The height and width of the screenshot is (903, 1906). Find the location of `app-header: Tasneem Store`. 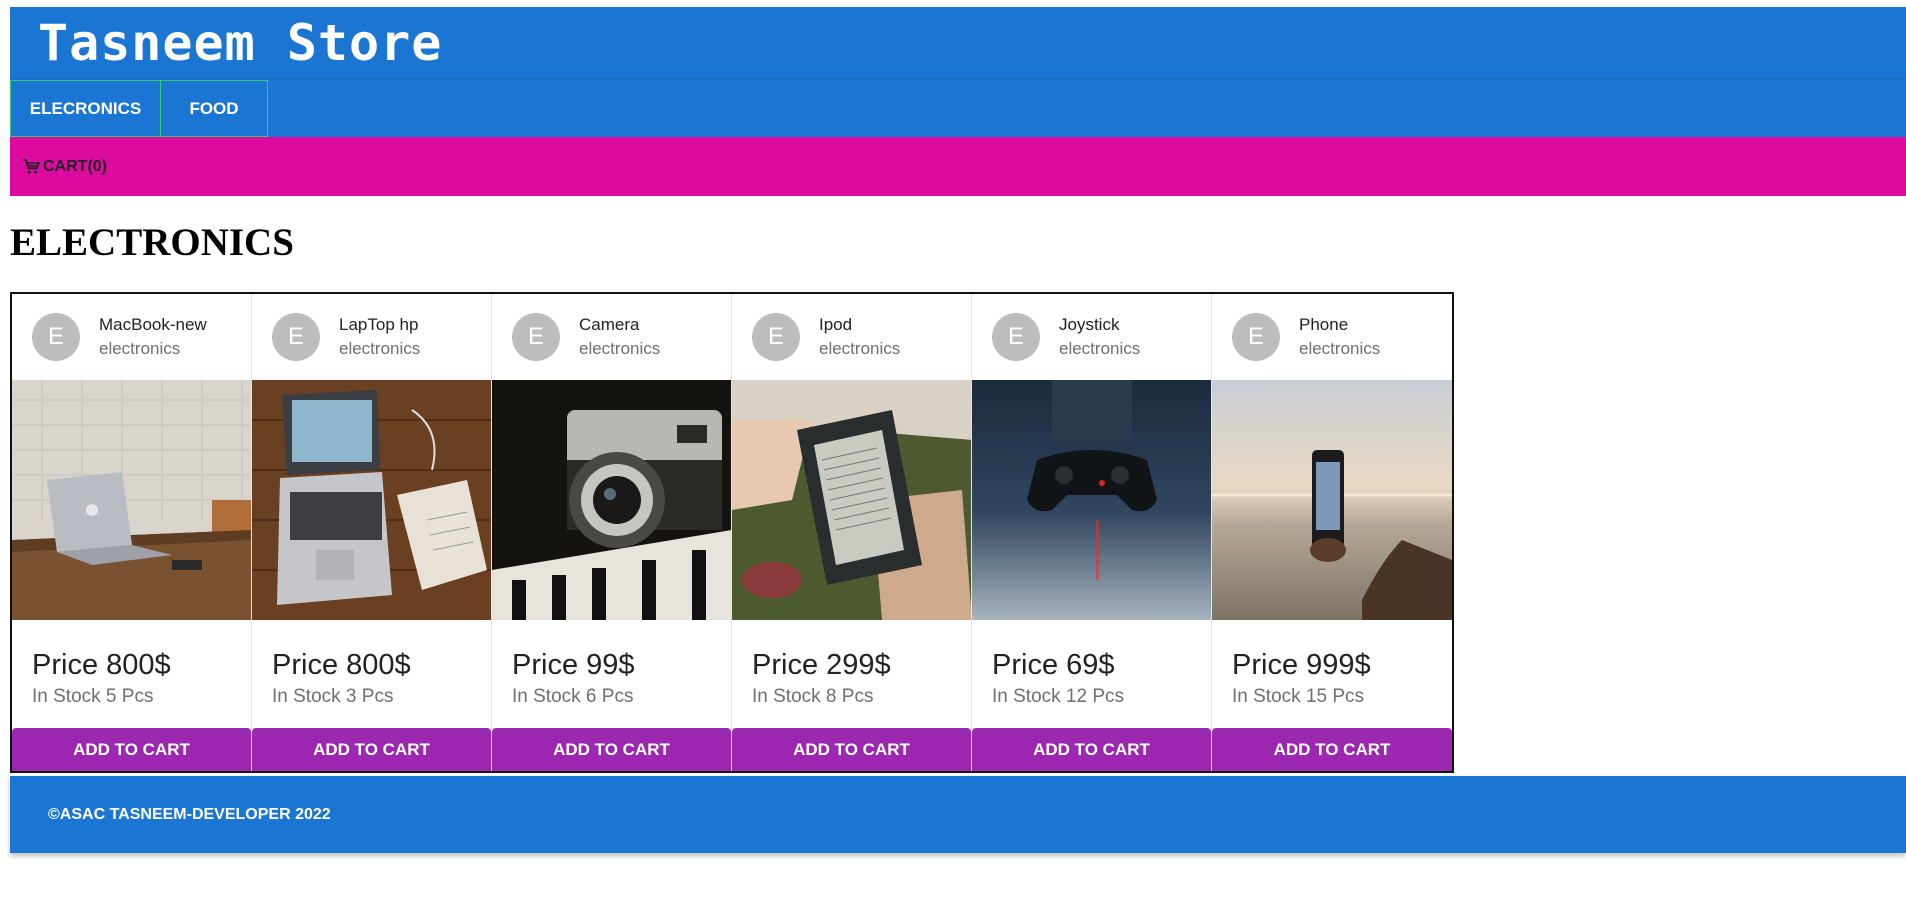

app-header: Tasneem Store is located at coordinates (958, 43).